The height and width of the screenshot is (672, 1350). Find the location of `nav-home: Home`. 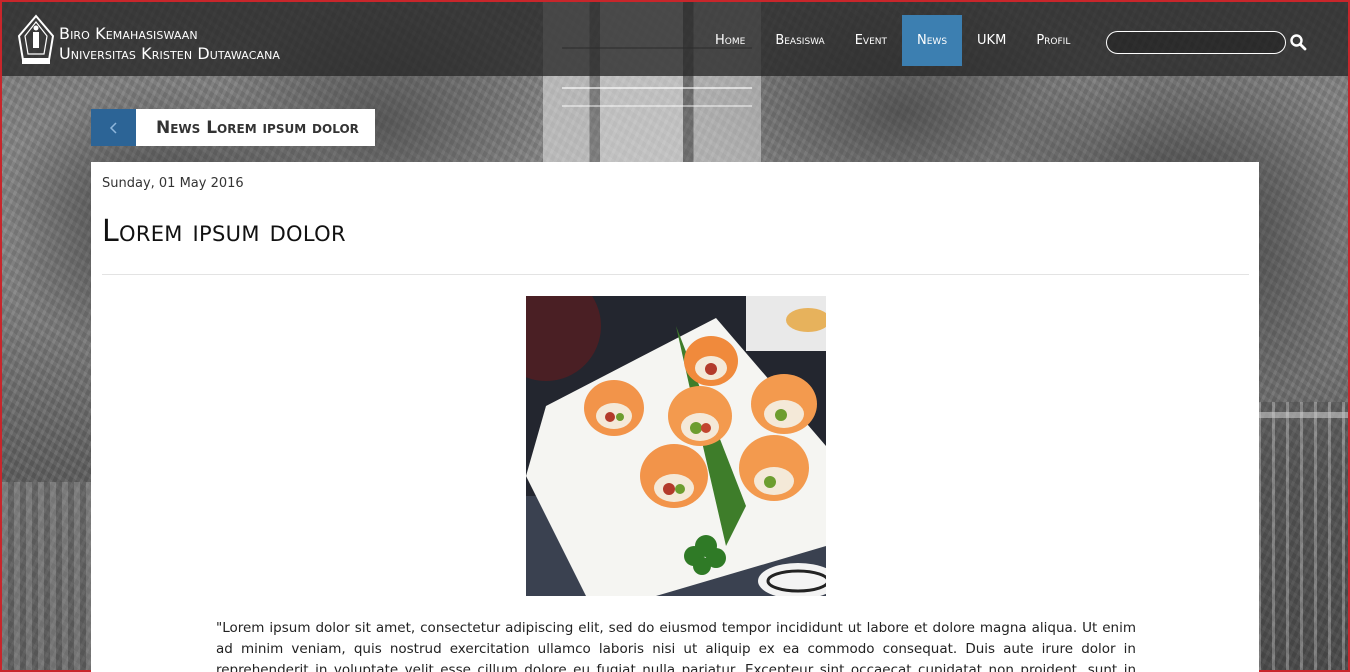

nav-home: Home is located at coordinates (730, 40).